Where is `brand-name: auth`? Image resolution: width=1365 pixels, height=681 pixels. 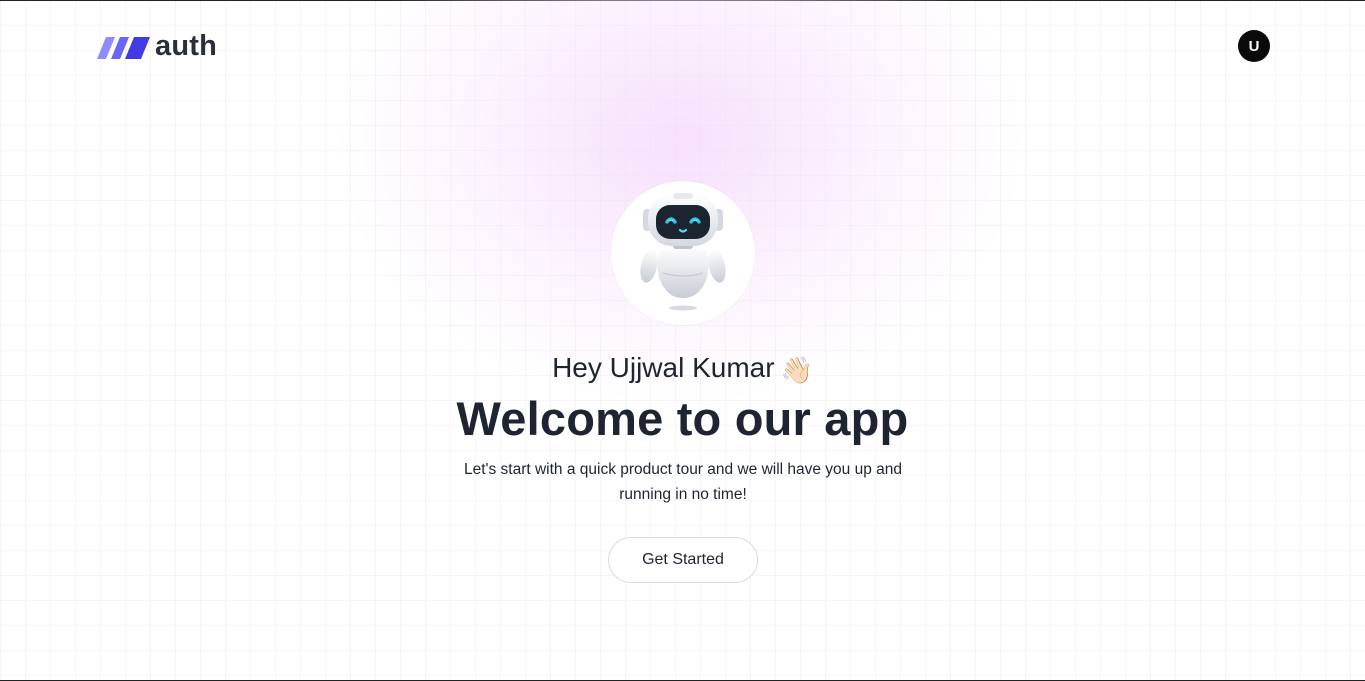 brand-name: auth is located at coordinates (186, 46).